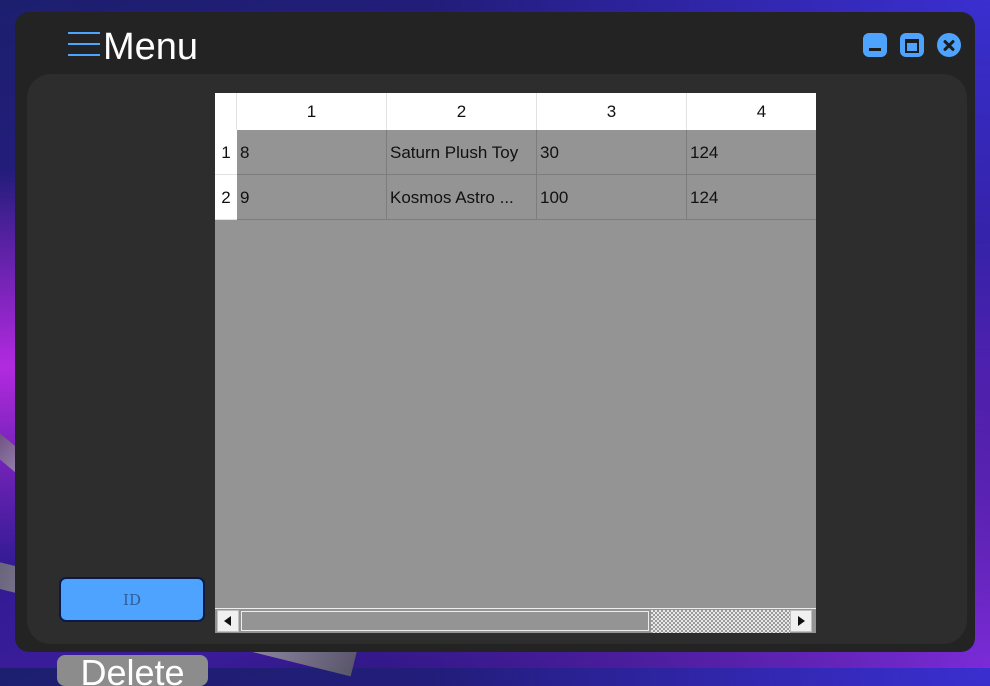 This screenshot has width=990, height=686. What do you see at coordinates (84, 45) in the screenshot?
I see `hamburger-icon` at bounding box center [84, 45].